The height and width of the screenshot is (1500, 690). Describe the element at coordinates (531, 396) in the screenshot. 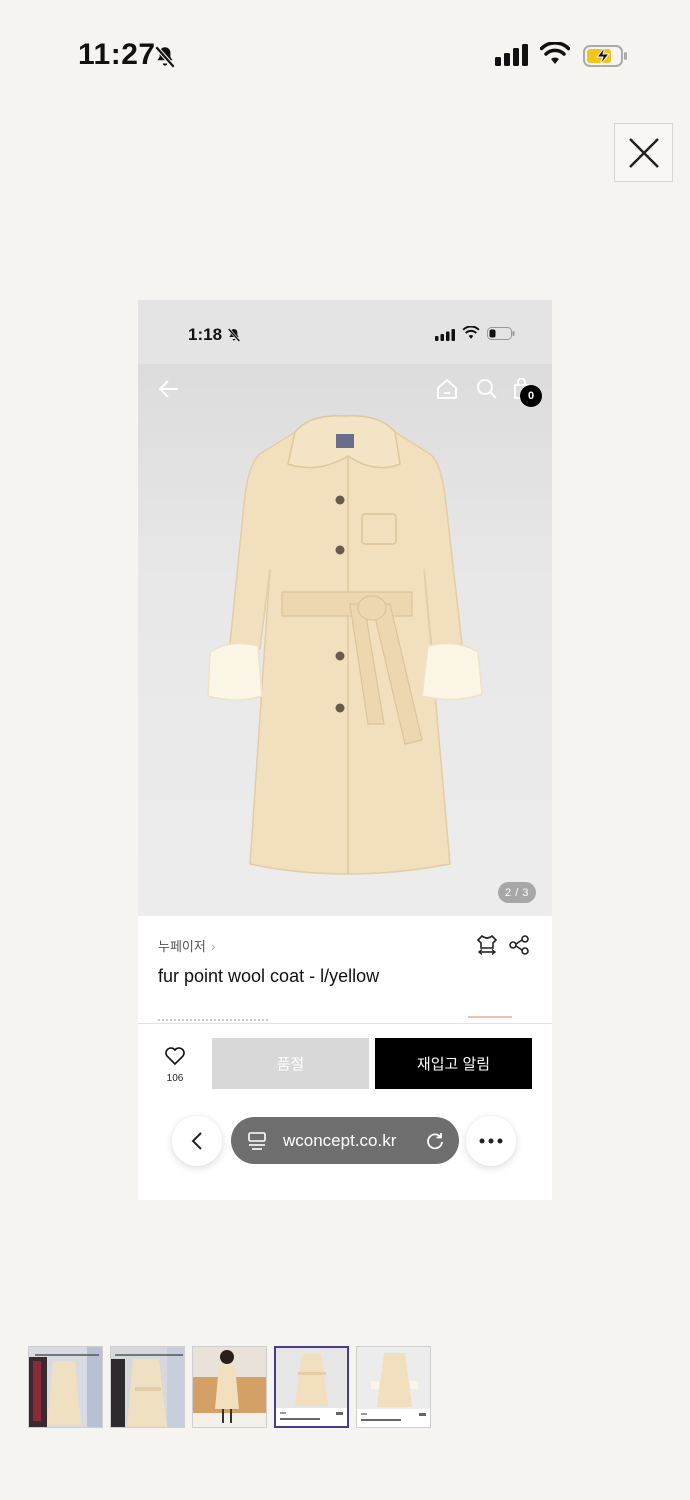

I see `cart-count-badge: 0` at that location.